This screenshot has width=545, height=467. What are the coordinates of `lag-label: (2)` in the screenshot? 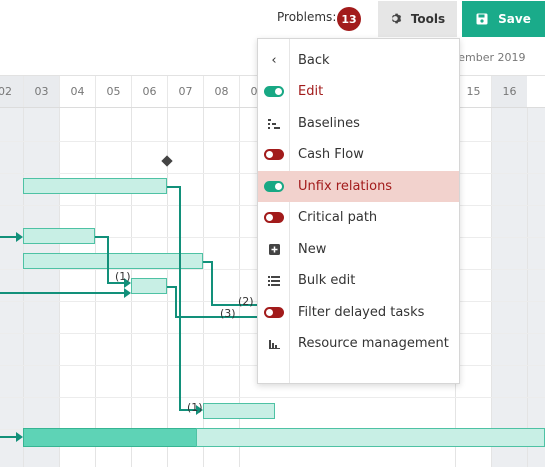 It's located at (246, 301).